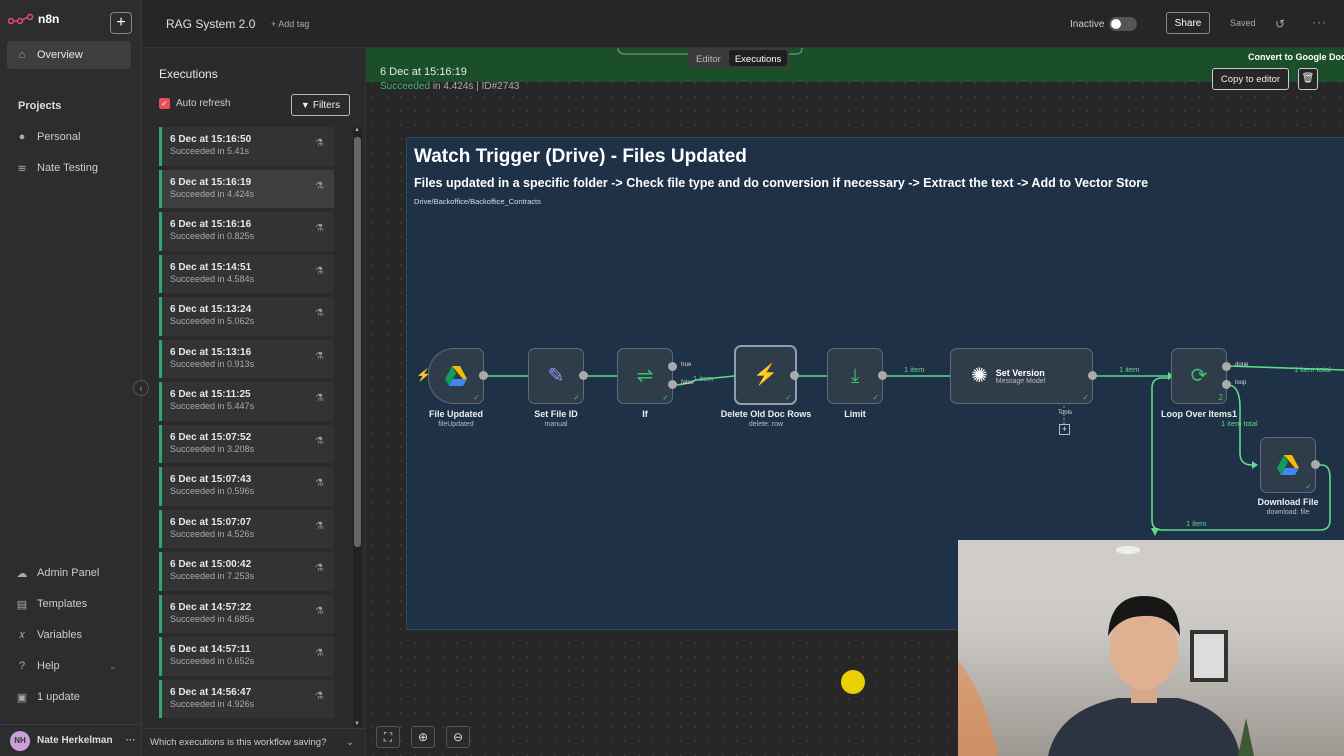  Describe the element at coordinates (1220, 397) in the screenshot. I see `loop-run-count: 2` at that location.